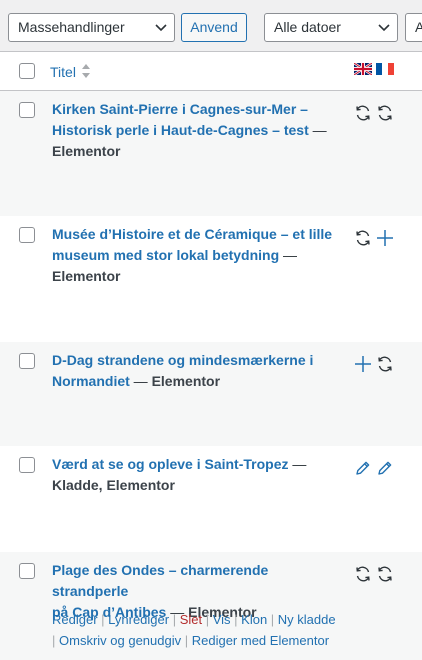 This screenshot has height=660, width=422. What do you see at coordinates (260, 640) in the screenshot?
I see `edit-with-elementor-link: Rediger med Elementor` at bounding box center [260, 640].